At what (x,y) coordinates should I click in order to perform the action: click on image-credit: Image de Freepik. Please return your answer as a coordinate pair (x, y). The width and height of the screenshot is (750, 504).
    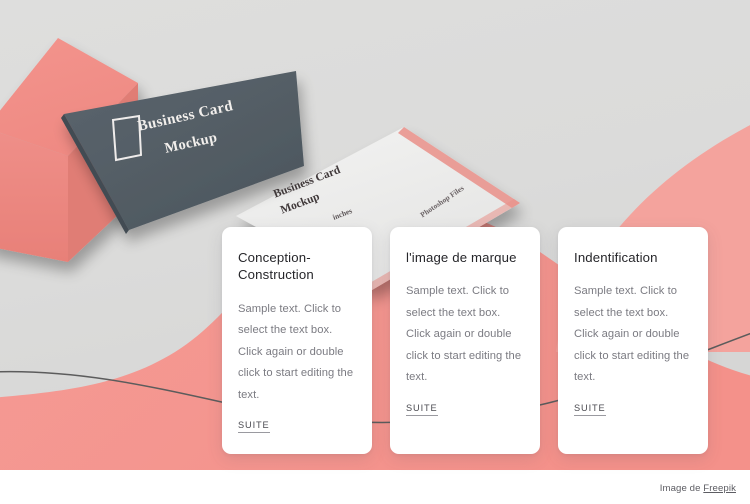
    Looking at the image, I should click on (698, 488).